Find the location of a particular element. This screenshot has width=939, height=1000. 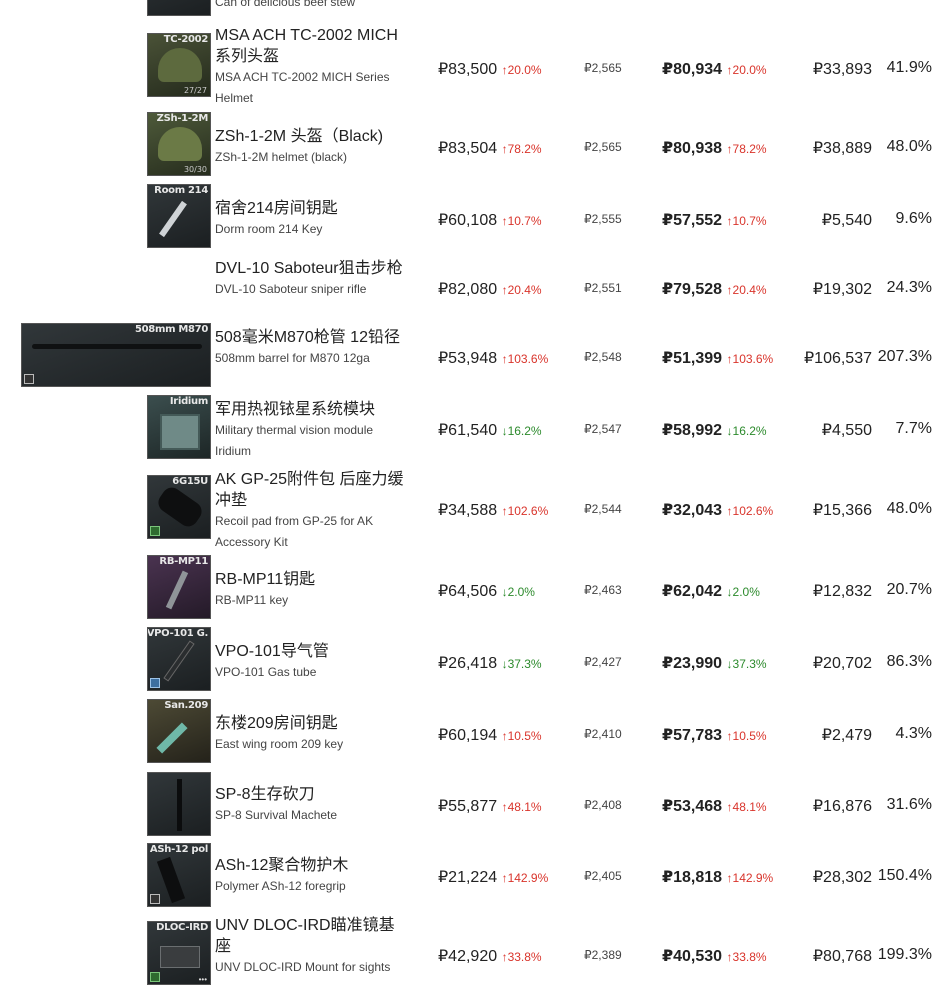

fee-cell: ₽2,405 is located at coordinates (603, 876).